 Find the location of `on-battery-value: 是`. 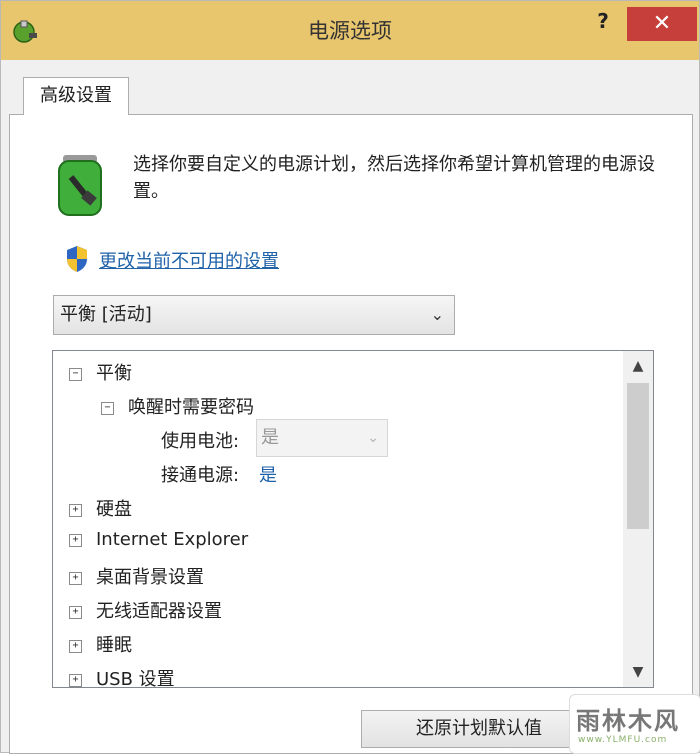

on-battery-value: 是 is located at coordinates (270, 437).